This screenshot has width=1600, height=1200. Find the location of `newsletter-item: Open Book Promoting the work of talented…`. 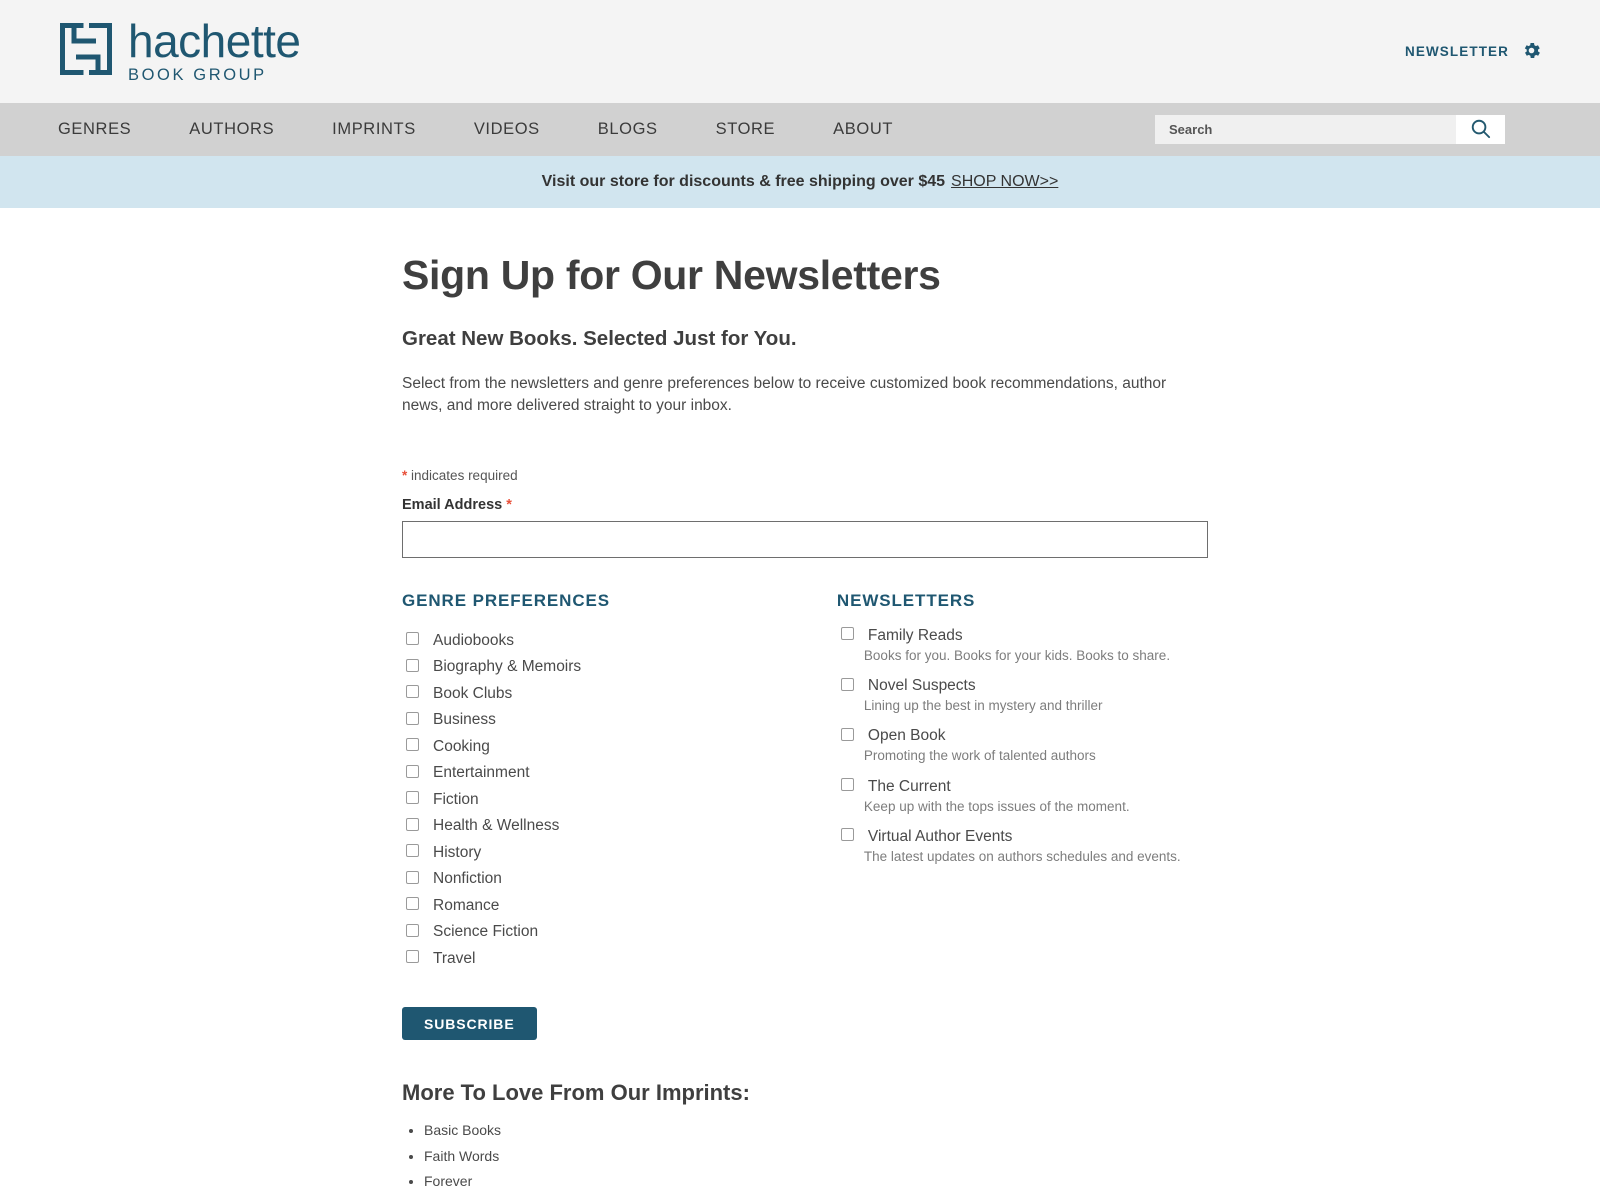

newsletter-item: Open Book Promoting the work of talented… is located at coordinates (1023, 745).